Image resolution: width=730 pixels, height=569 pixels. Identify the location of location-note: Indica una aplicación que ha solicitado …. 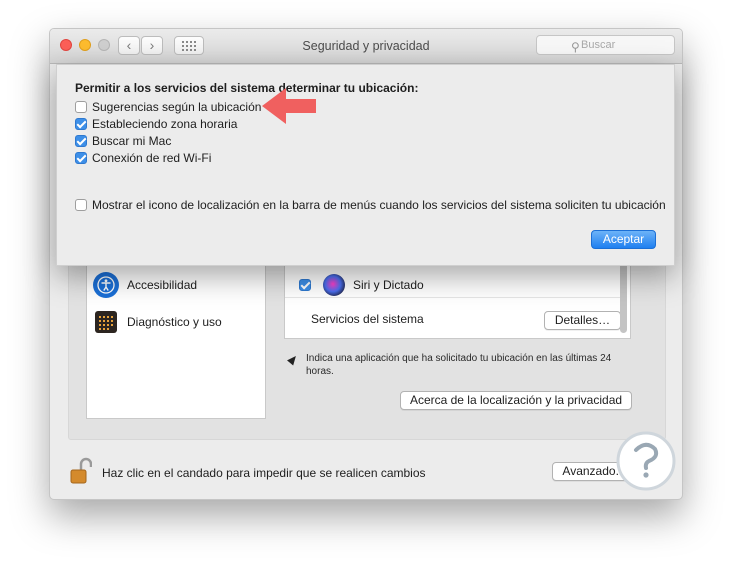
(459, 365).